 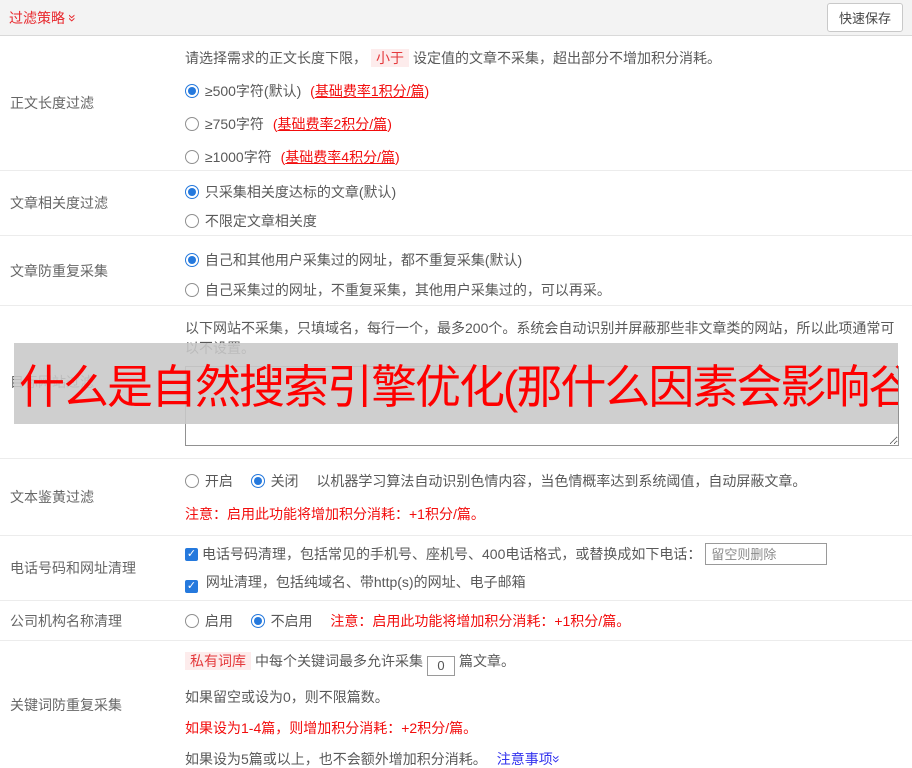 I want to click on phone-clean-checkbox, so click(x=191, y=554).